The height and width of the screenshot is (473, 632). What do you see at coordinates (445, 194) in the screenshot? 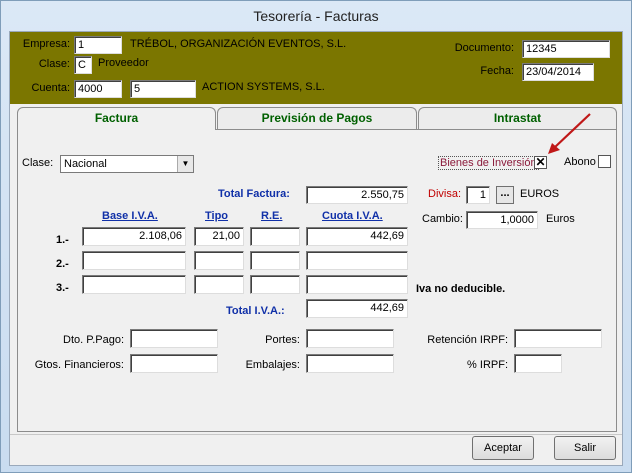
I see `divisa-label: Divisa:` at bounding box center [445, 194].